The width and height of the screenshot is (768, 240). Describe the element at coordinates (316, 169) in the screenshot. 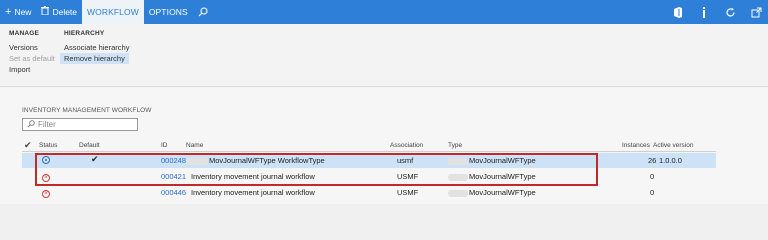

I see `highlight-annotation-box` at that location.